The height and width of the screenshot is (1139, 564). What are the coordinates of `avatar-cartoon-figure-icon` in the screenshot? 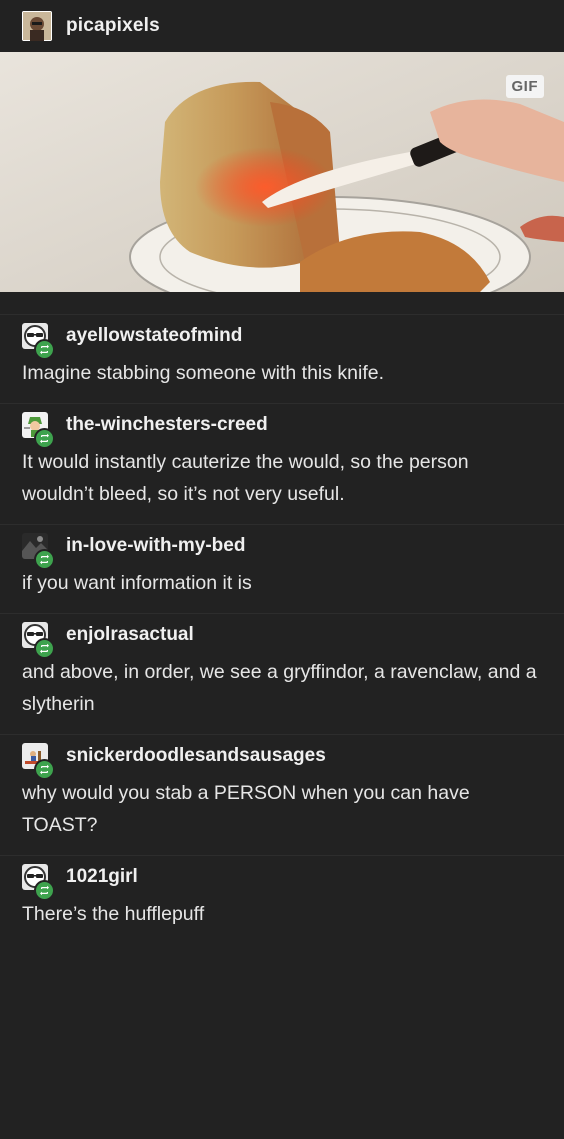 It's located at (38, 760).